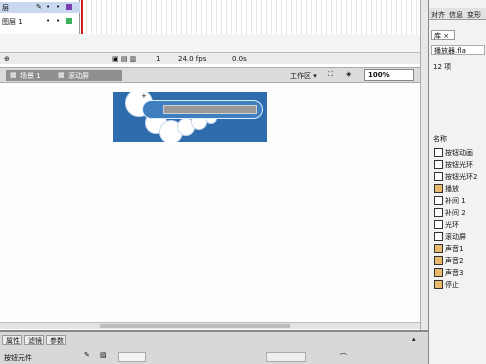 The height and width of the screenshot is (364, 486). What do you see at coordinates (424, 165) in the screenshot?
I see `vertical-scrollbar` at bounding box center [424, 165].